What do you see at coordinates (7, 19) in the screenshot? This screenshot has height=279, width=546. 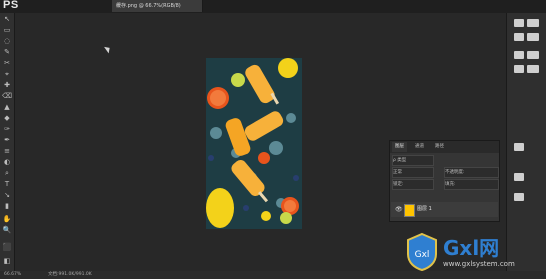 I see `move-tool-icon: ↖` at bounding box center [7, 19].